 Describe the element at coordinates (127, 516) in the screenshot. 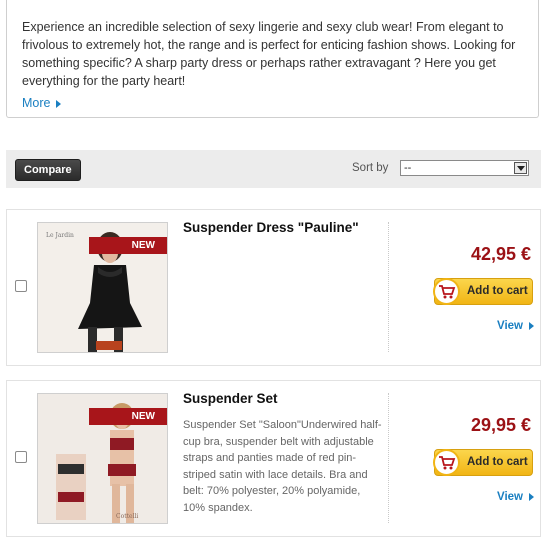

I see `svg-text: Cottelli` at that location.